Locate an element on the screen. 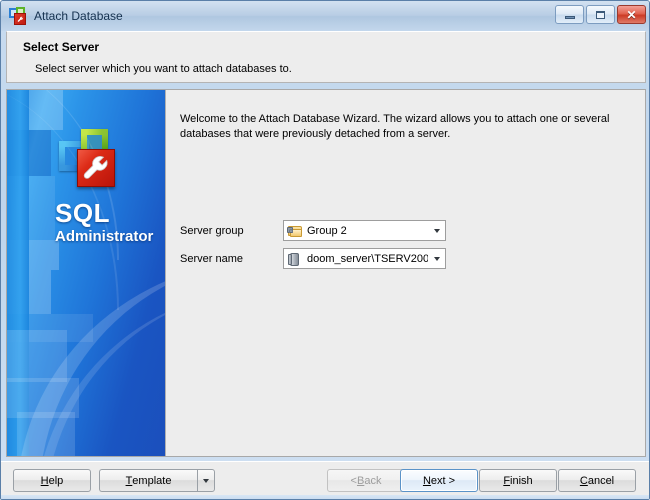 The height and width of the screenshot is (500, 650). logo-title: SQL is located at coordinates (82, 213).